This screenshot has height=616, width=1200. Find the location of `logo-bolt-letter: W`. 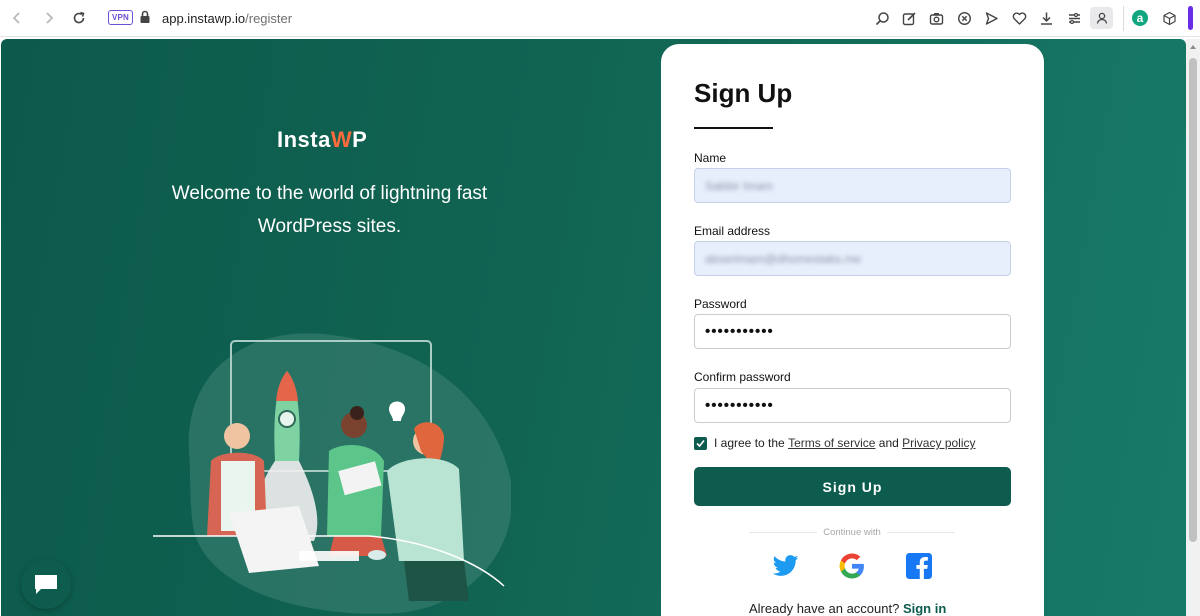

logo-bolt-letter: W is located at coordinates (341, 139).